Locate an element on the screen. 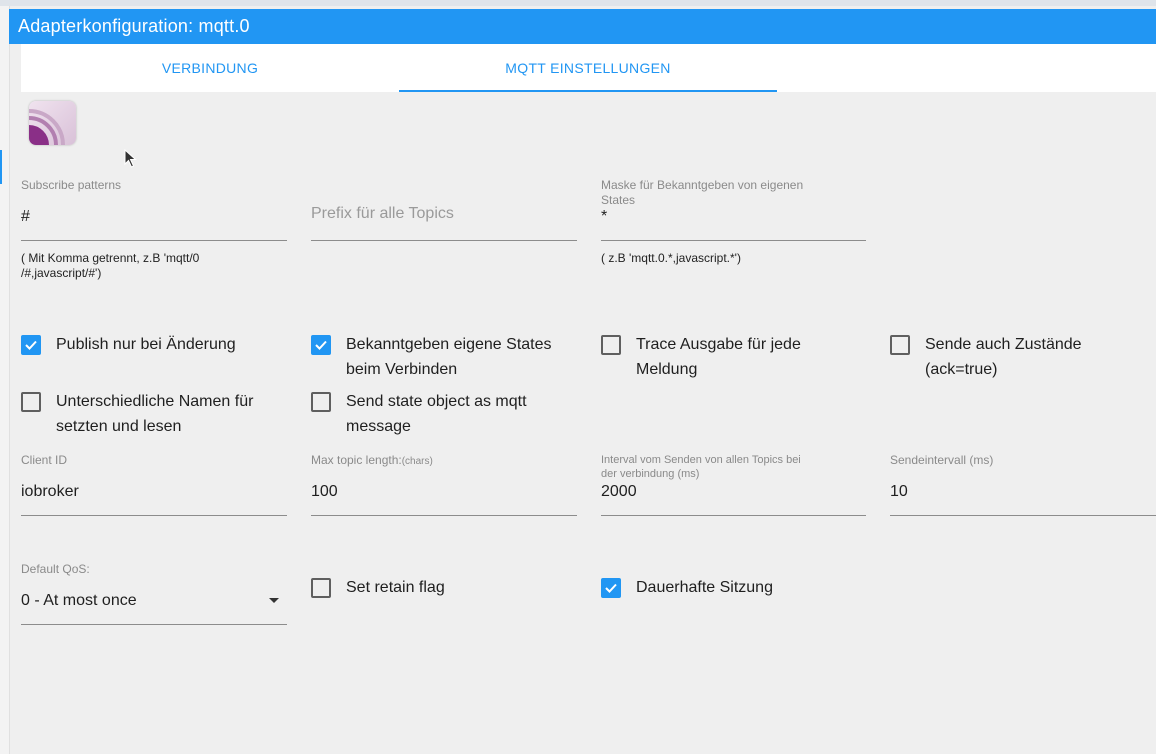 The width and height of the screenshot is (1156, 754). checkbox-retain-flag: Set retain flag is located at coordinates (446, 588).